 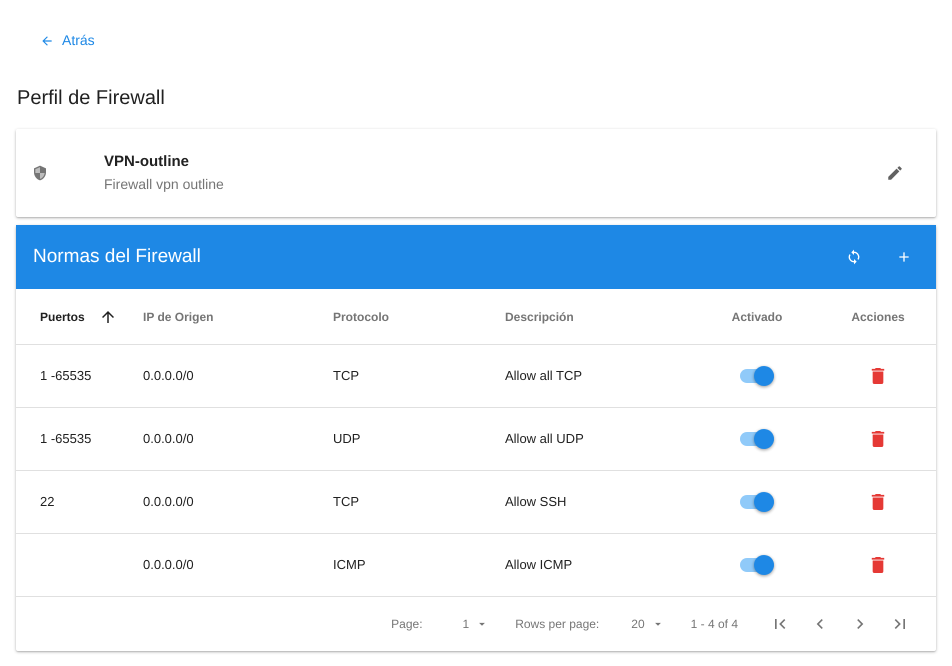 I want to click on rows-per-page-label: Rows per page:, so click(x=557, y=624).